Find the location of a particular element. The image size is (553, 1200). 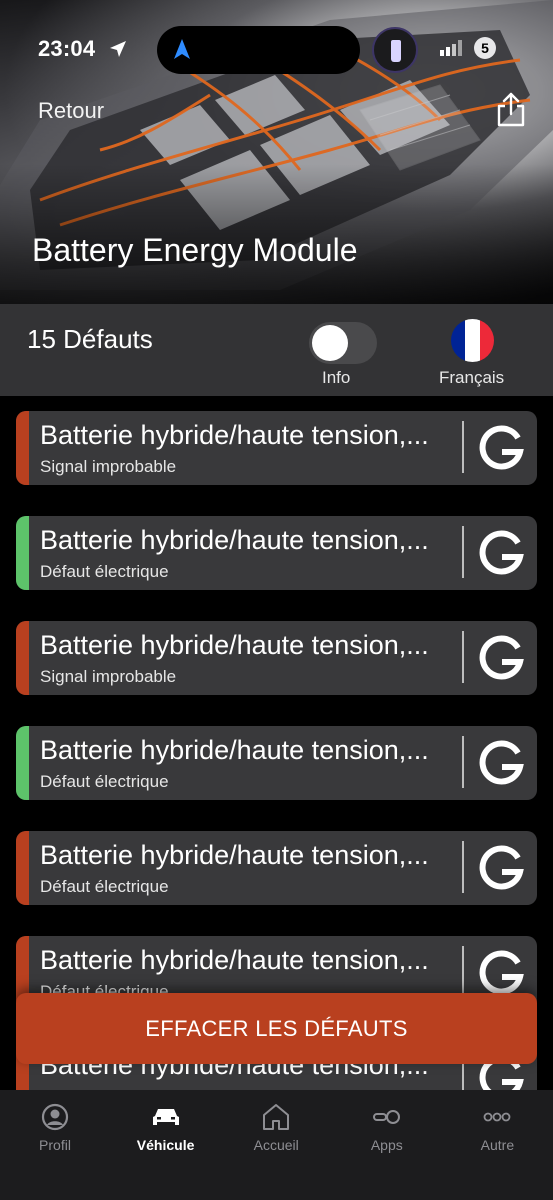

tab-label: Profil is located at coordinates (55, 1145).